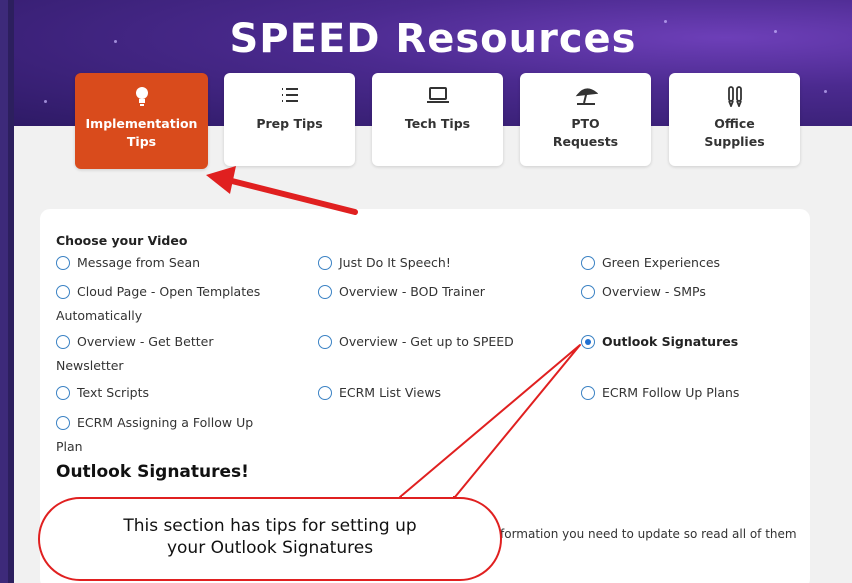 Image resolution: width=852 pixels, height=583 pixels. Describe the element at coordinates (270, 526) in the screenshot. I see `callout-text-line1: This section has tips for setting up` at that location.